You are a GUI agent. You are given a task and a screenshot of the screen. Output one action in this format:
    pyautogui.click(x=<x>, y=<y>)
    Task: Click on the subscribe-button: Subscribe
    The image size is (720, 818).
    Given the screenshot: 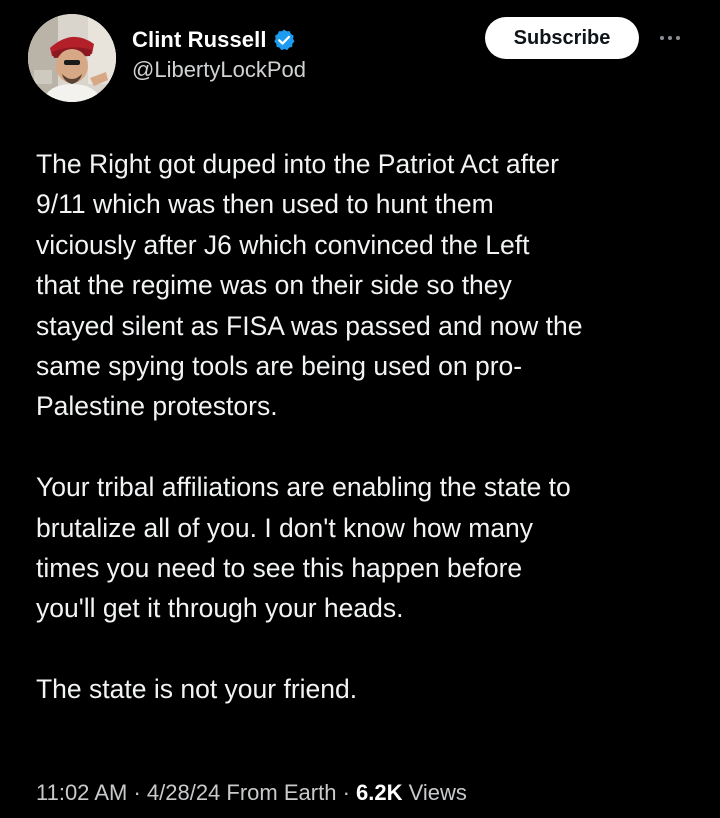 What is the action you would take?
    pyautogui.click(x=562, y=38)
    